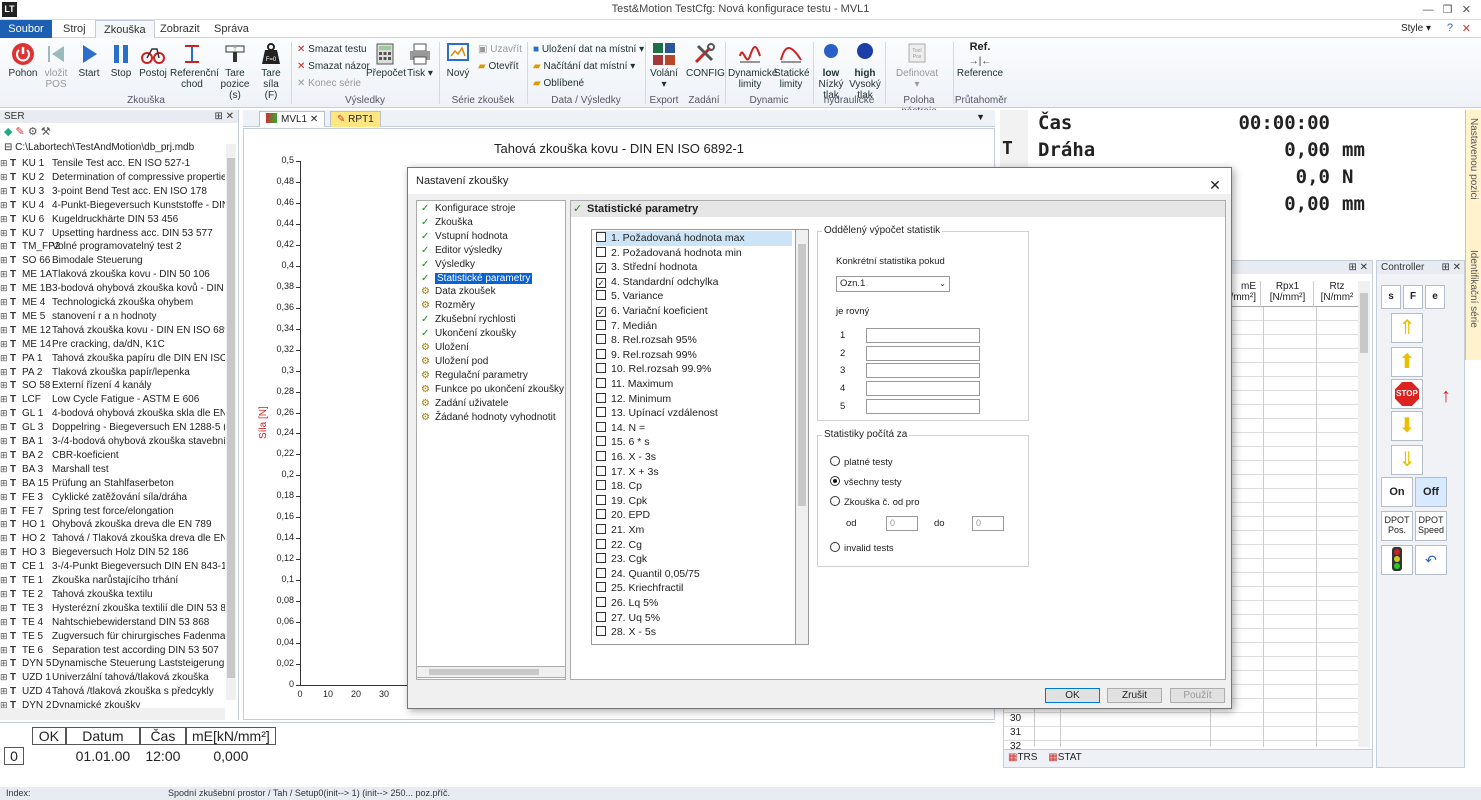 This screenshot has width=1481, height=800. I want to click on stat-checkbox-item: 27. Uq 5%, so click(694, 618).